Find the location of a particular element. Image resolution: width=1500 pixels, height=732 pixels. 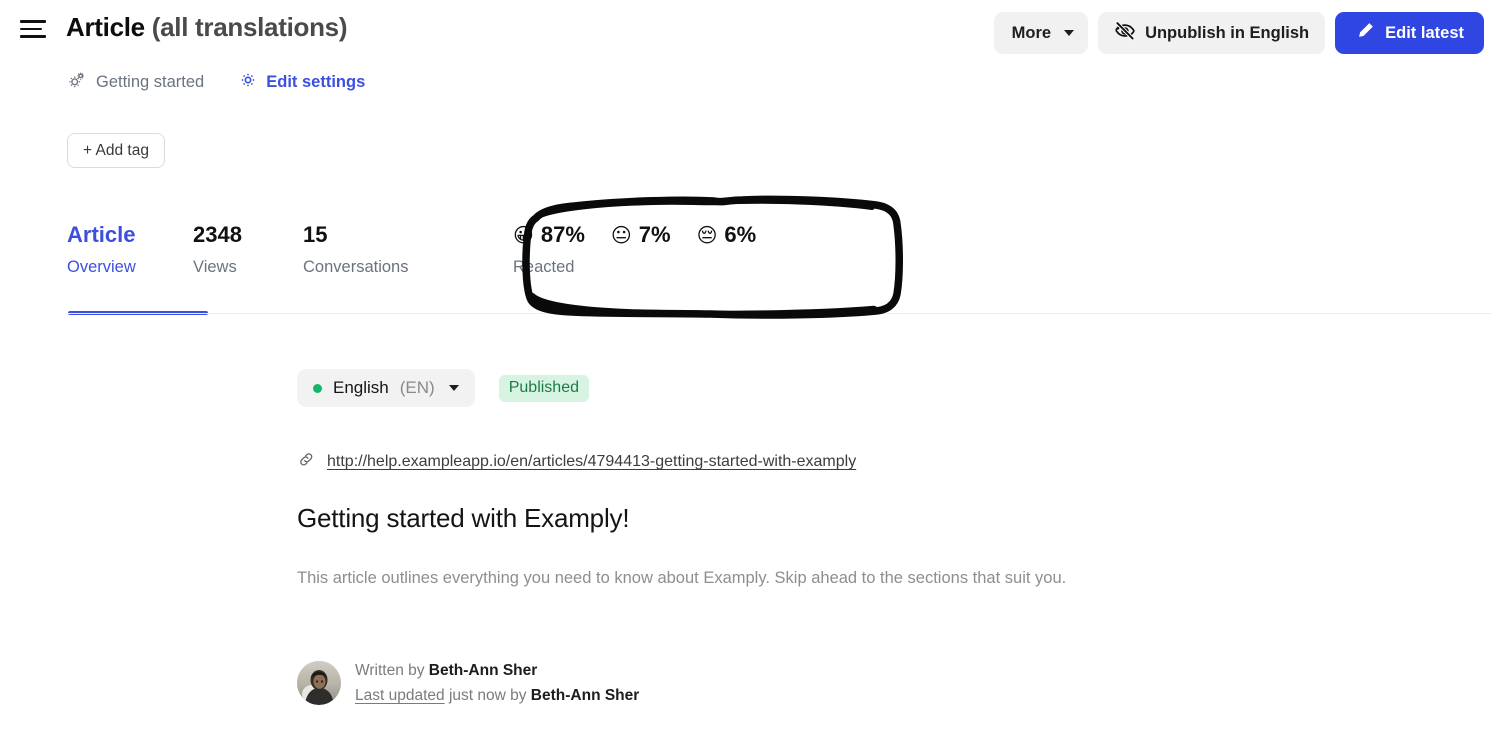

breadcrumb-label: Edit settings is located at coordinates (316, 81).